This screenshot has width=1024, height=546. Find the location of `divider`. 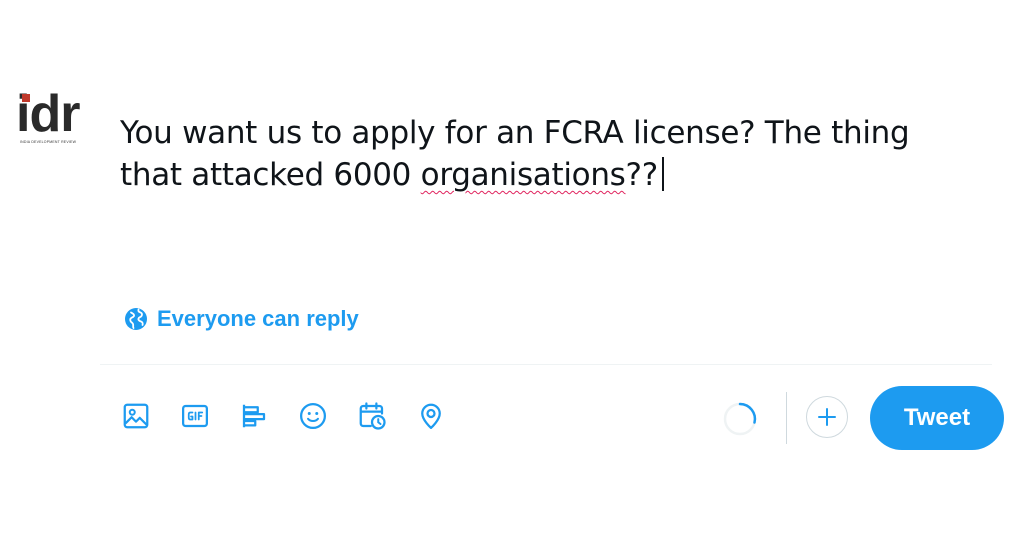

divider is located at coordinates (546, 364).